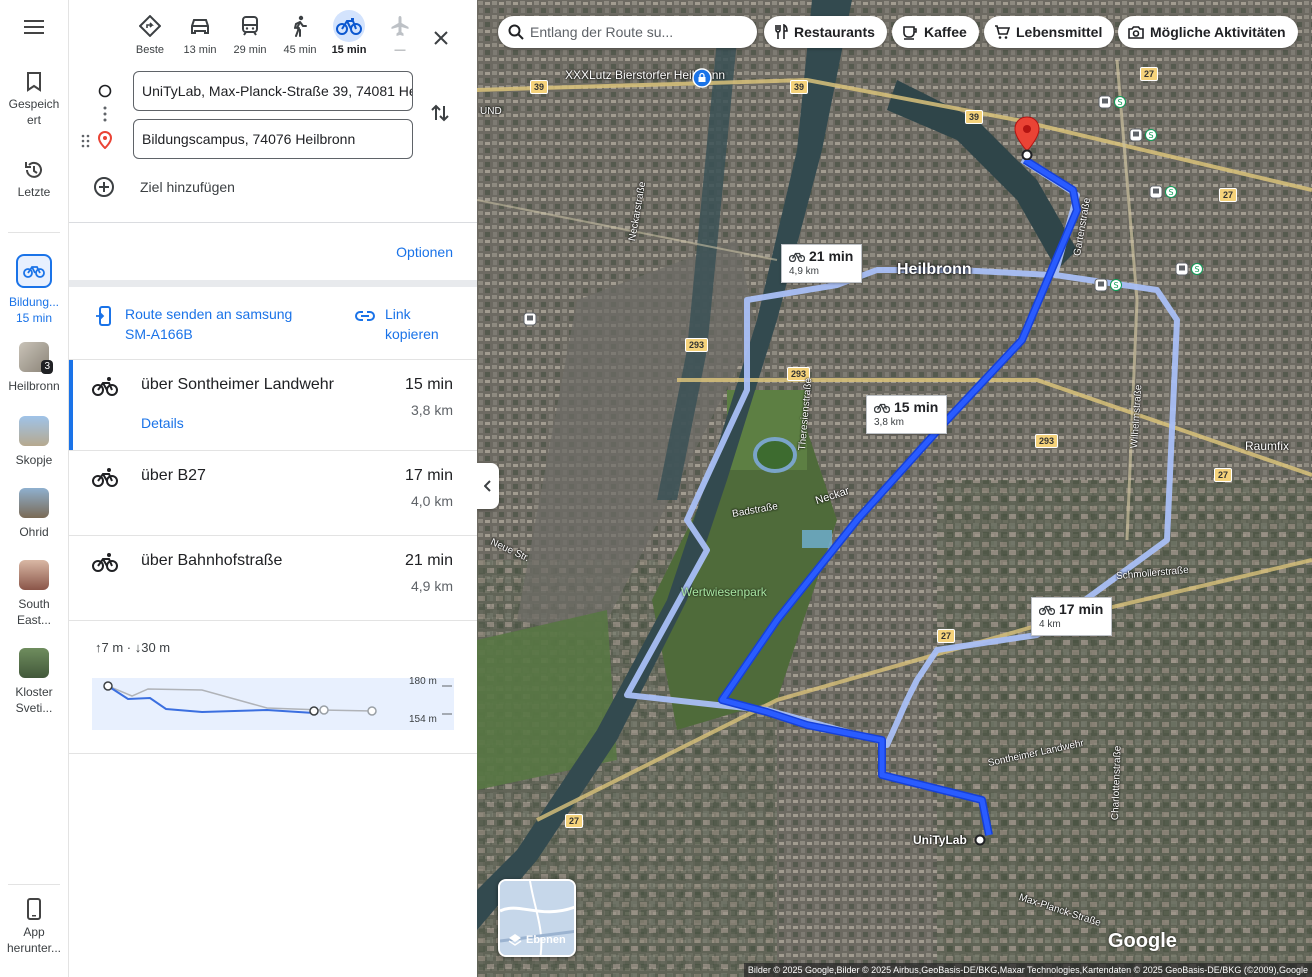 The image size is (1312, 977). Describe the element at coordinates (1047, 441) in the screenshot. I see `road-number: 293` at that location.